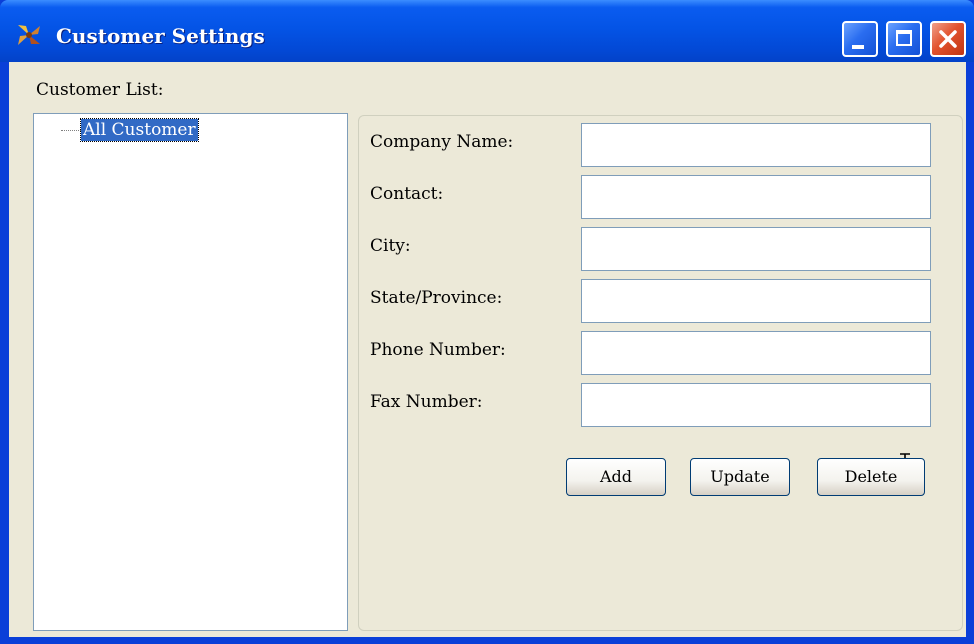 The width and height of the screenshot is (974, 644). I want to click on customer-list-label: Customer List:, so click(100, 90).